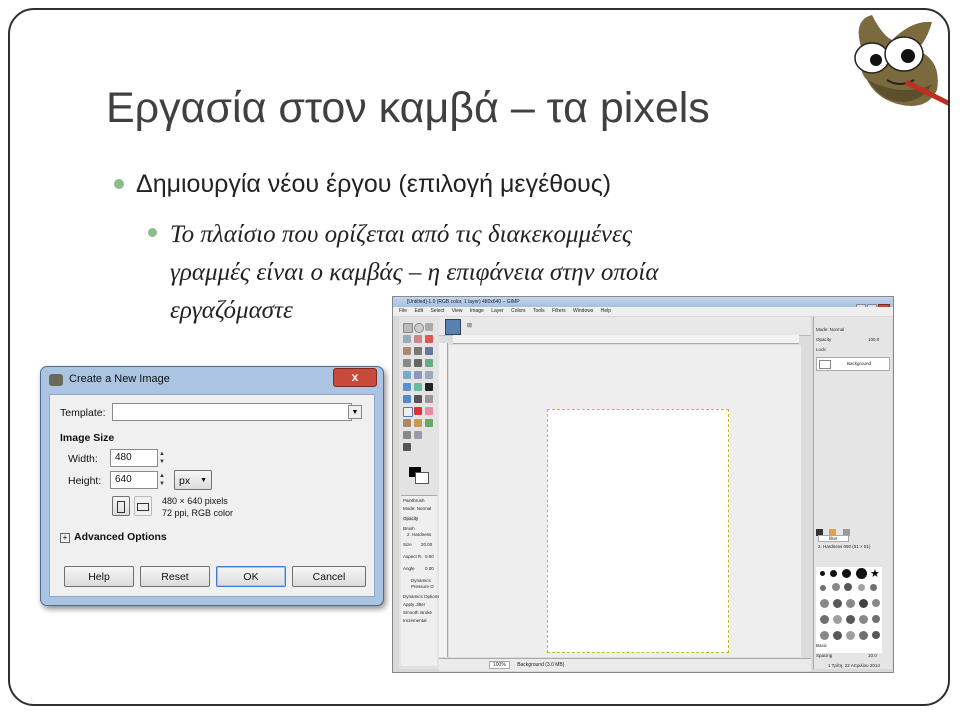 This screenshot has height=714, width=960. Describe the element at coordinates (821, 645) in the screenshot. I see `brush-category: Basic` at that location.